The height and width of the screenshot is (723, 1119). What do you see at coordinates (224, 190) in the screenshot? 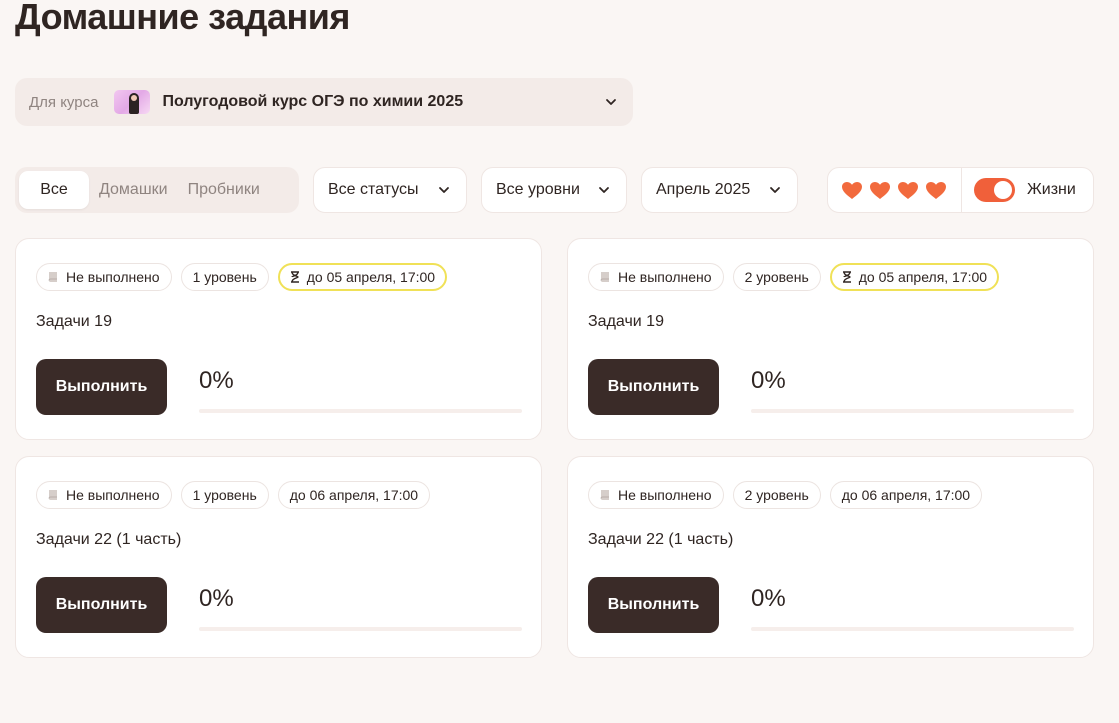
I see `tab-mock-exams: Пробники` at bounding box center [224, 190].